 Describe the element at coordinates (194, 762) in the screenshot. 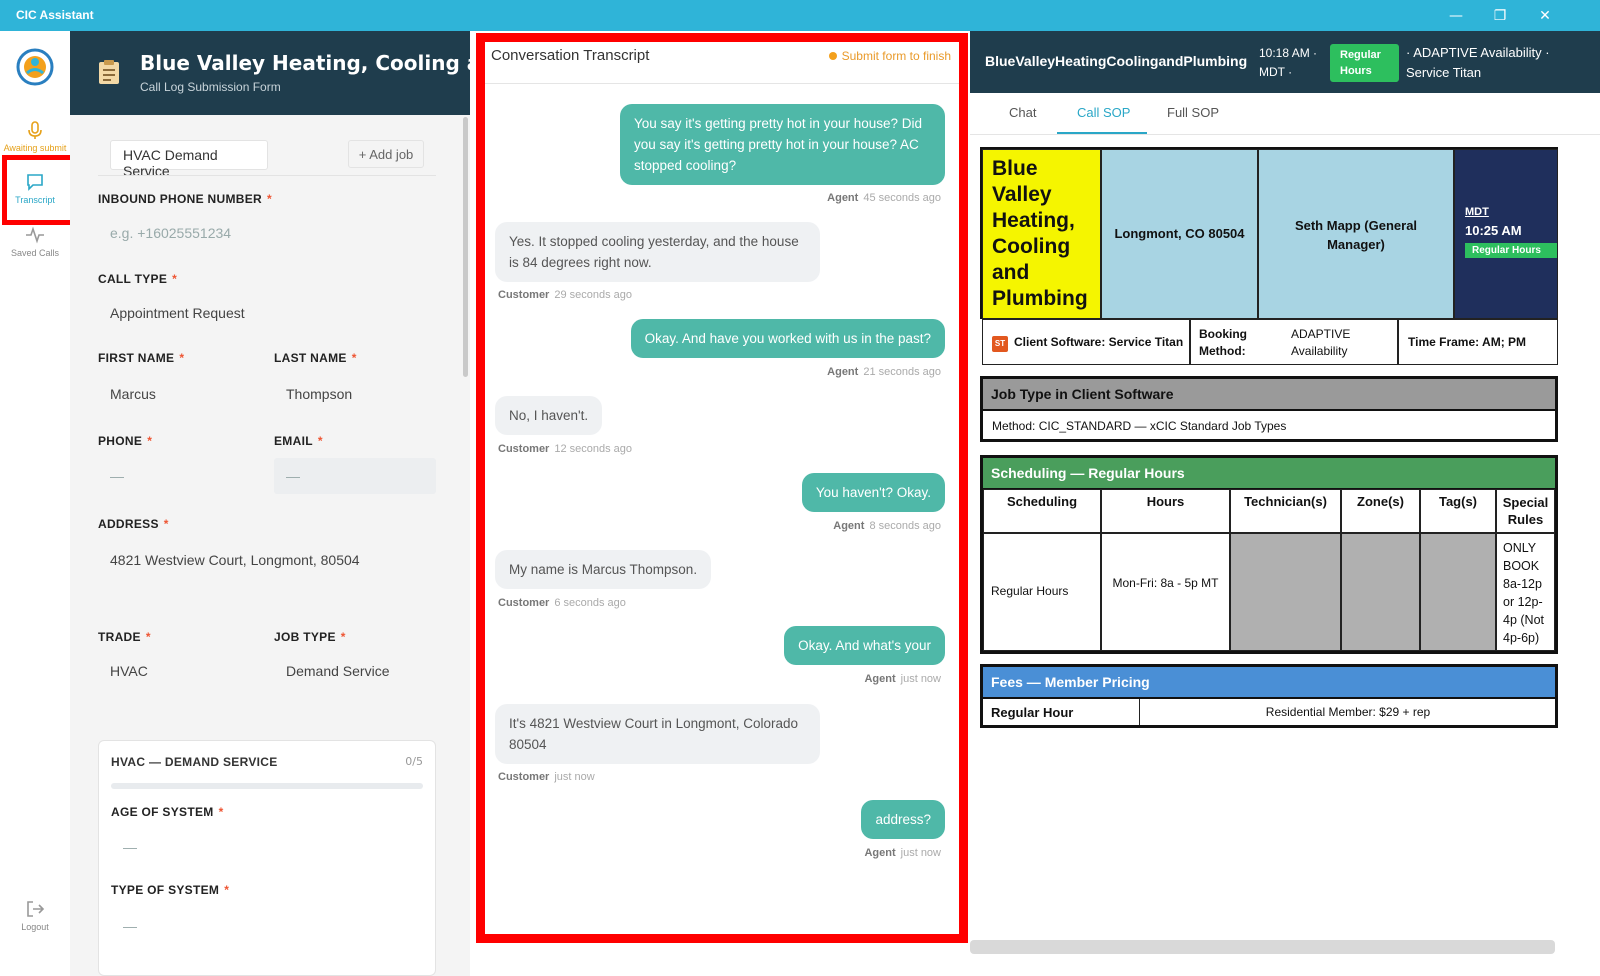

I see `service-card-title: HVAC — DEMAND SERVICE` at that location.